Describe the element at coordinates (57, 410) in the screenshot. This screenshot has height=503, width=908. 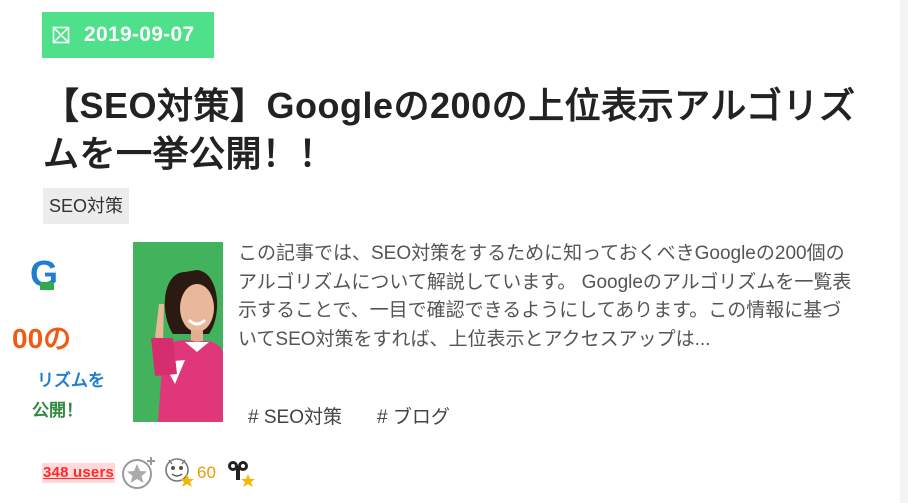
I see `thumbnail-line4: 公開！` at that location.